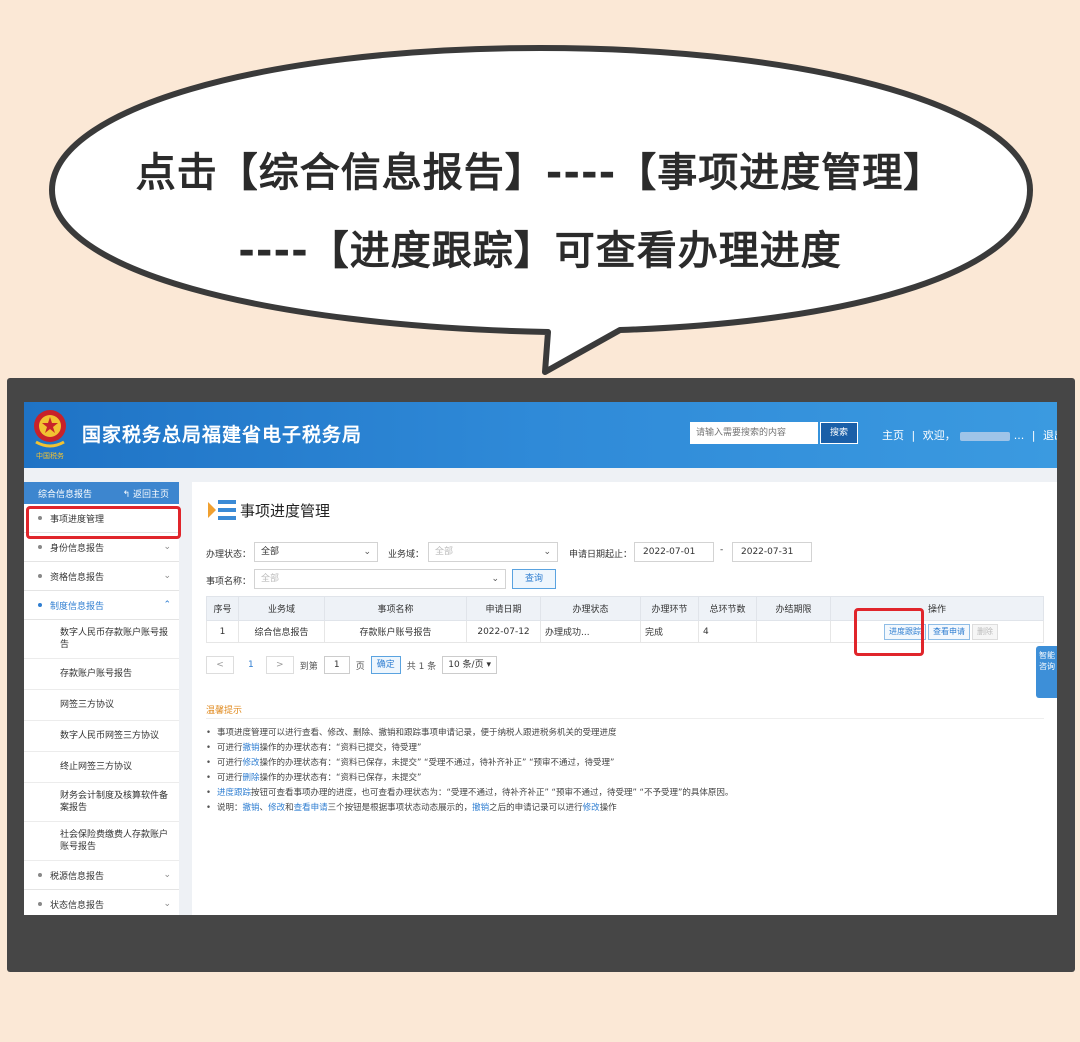 The width and height of the screenshot is (1080, 1042). I want to click on sidebar-item-system: 制度信息报告 ⌃, so click(101, 605).